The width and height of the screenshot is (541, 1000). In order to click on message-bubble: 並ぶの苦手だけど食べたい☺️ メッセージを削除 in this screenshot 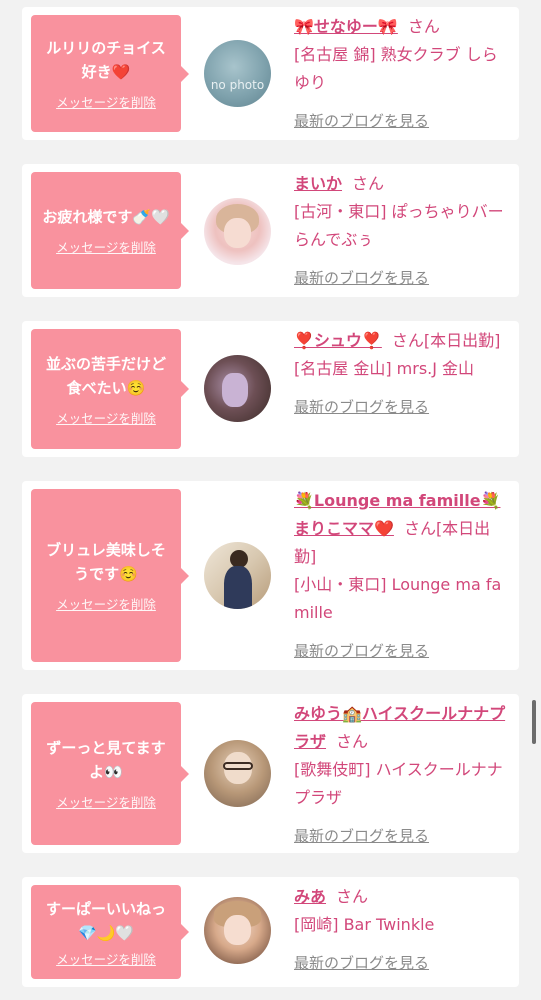, I will do `click(110, 389)`.